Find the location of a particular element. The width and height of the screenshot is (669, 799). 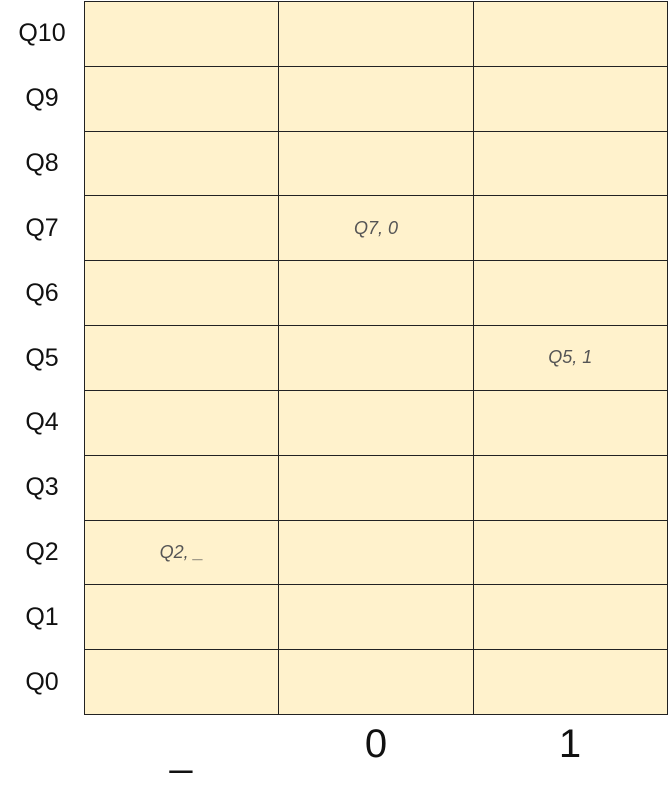

row-label-q4: Q4 is located at coordinates (42, 422).